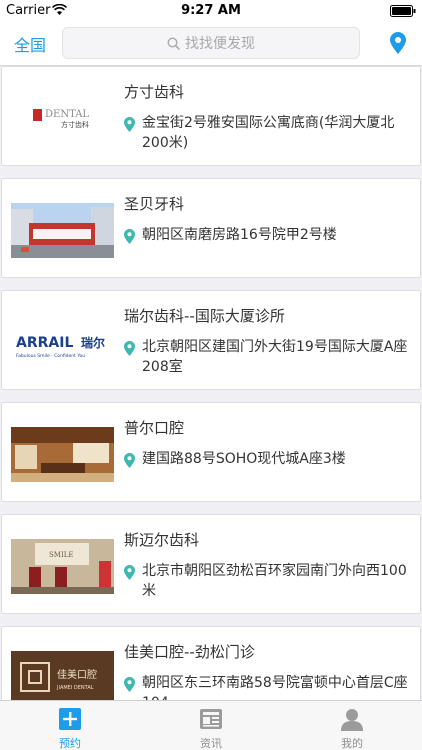 The height and width of the screenshot is (750, 422). What do you see at coordinates (77, 674) in the screenshot?
I see `logo-cn-text: 佳美口腔` at bounding box center [77, 674].